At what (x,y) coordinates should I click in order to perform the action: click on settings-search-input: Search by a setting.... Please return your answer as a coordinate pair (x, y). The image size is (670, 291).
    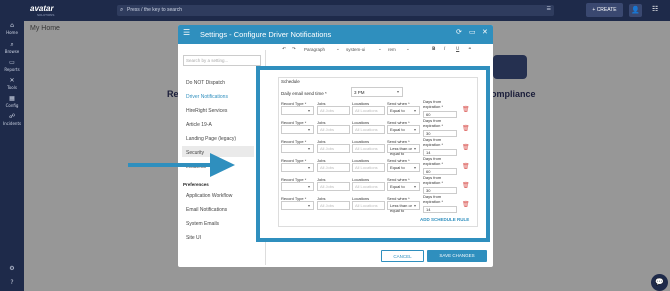
    Looking at the image, I should click on (222, 60).